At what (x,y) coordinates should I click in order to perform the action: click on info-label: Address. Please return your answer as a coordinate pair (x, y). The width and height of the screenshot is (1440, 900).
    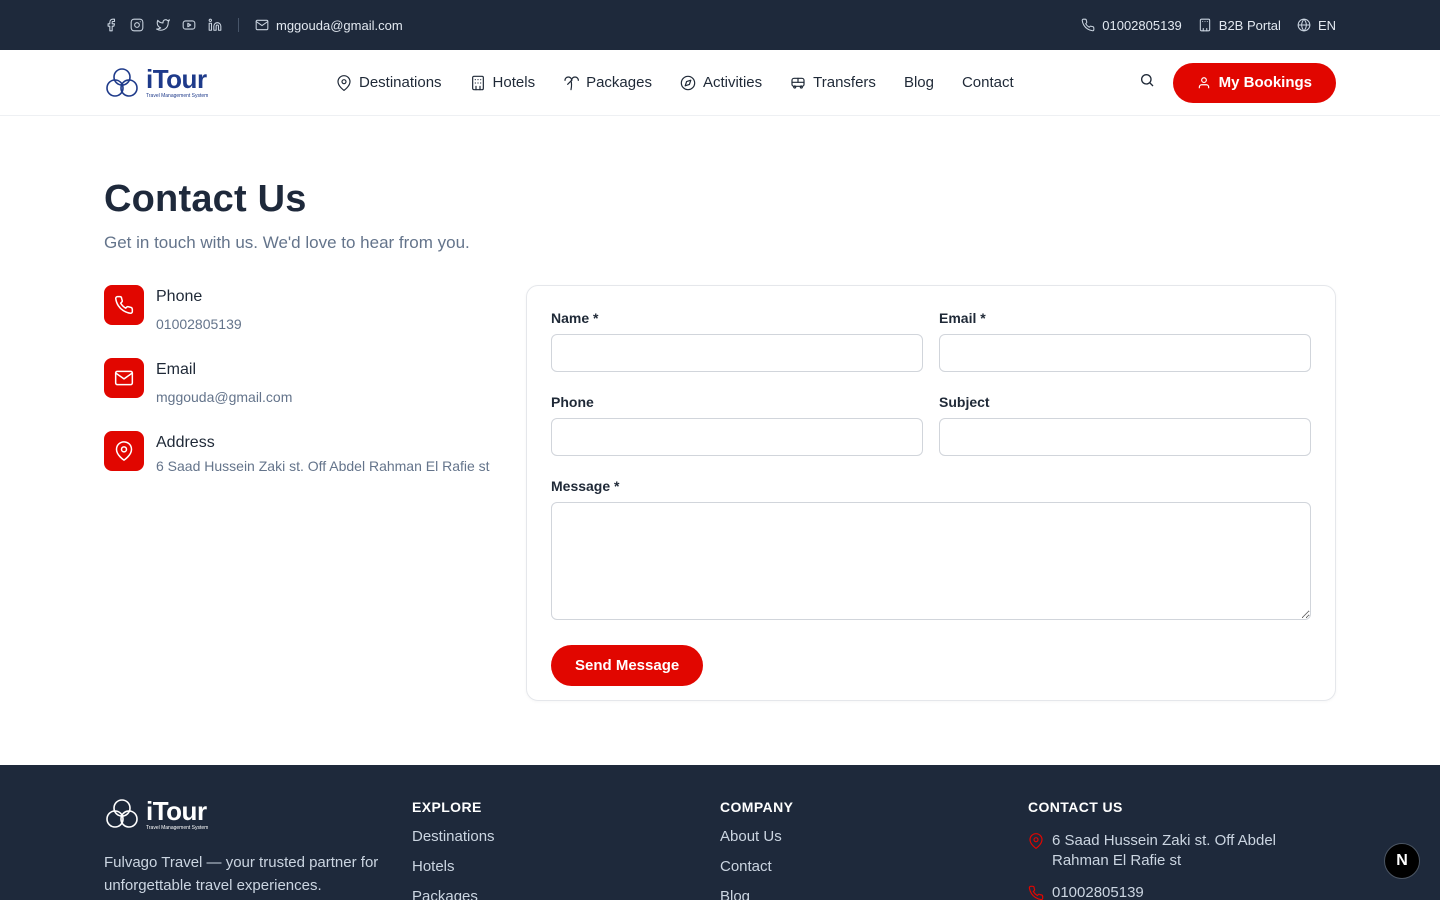
    Looking at the image, I should click on (185, 442).